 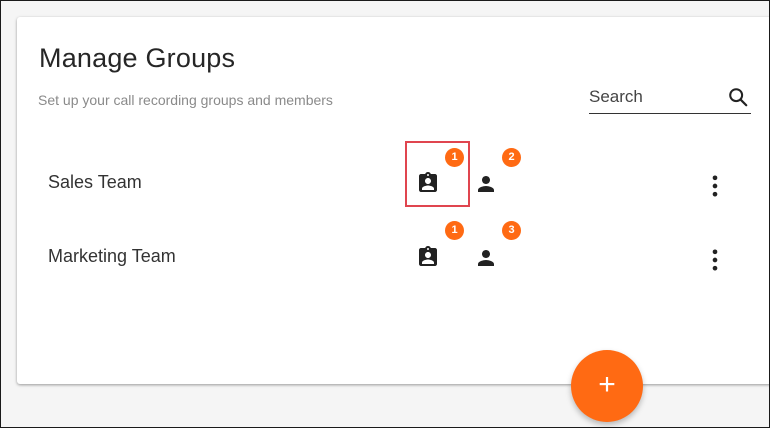 What do you see at coordinates (607, 386) in the screenshot?
I see `add-group-button: +` at bounding box center [607, 386].